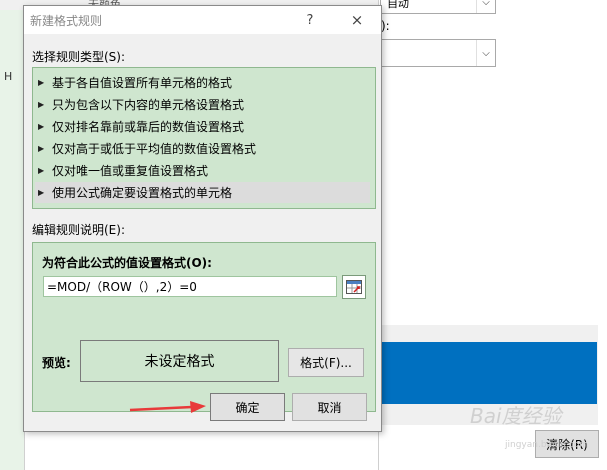 The image size is (607, 470). I want to click on formula-value: =MOD/（ROW（）,2）=0, so click(122, 287).